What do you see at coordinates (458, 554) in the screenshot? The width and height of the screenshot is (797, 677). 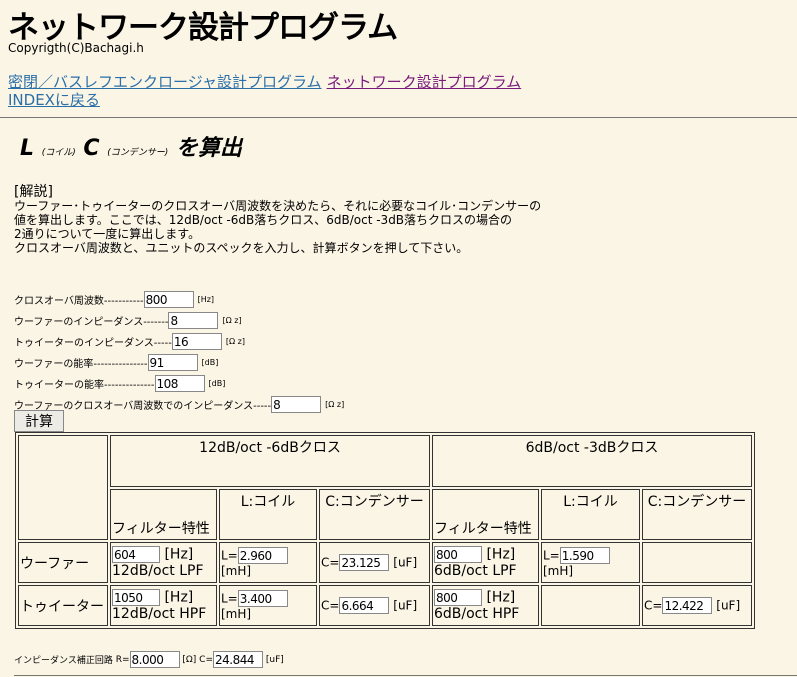 I see `woofer-6db-frequency` at bounding box center [458, 554].